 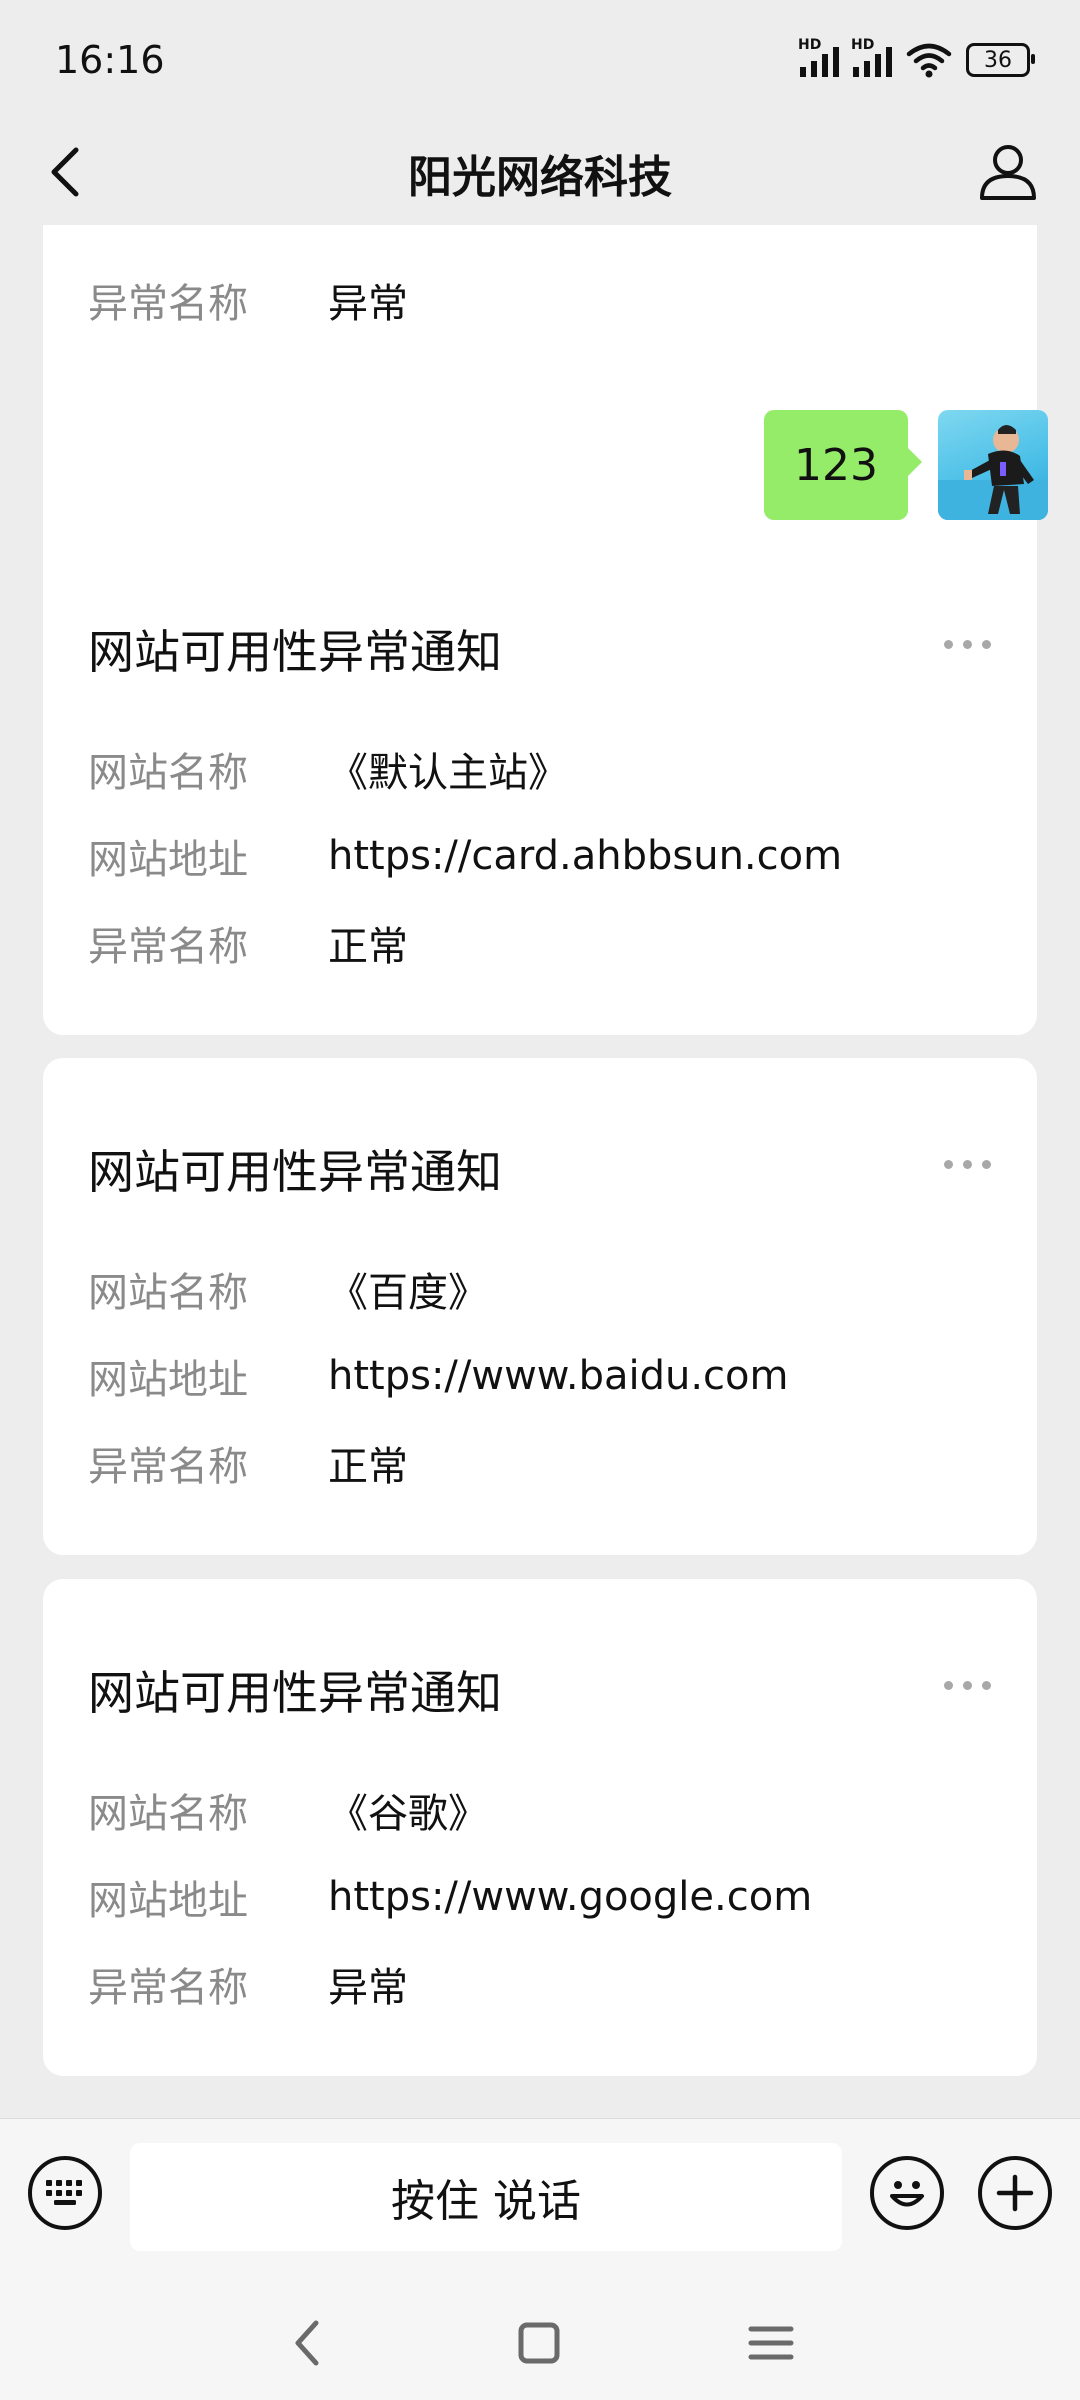 What do you see at coordinates (408, 1293) in the screenshot?
I see `row-value: 《百度》` at bounding box center [408, 1293].